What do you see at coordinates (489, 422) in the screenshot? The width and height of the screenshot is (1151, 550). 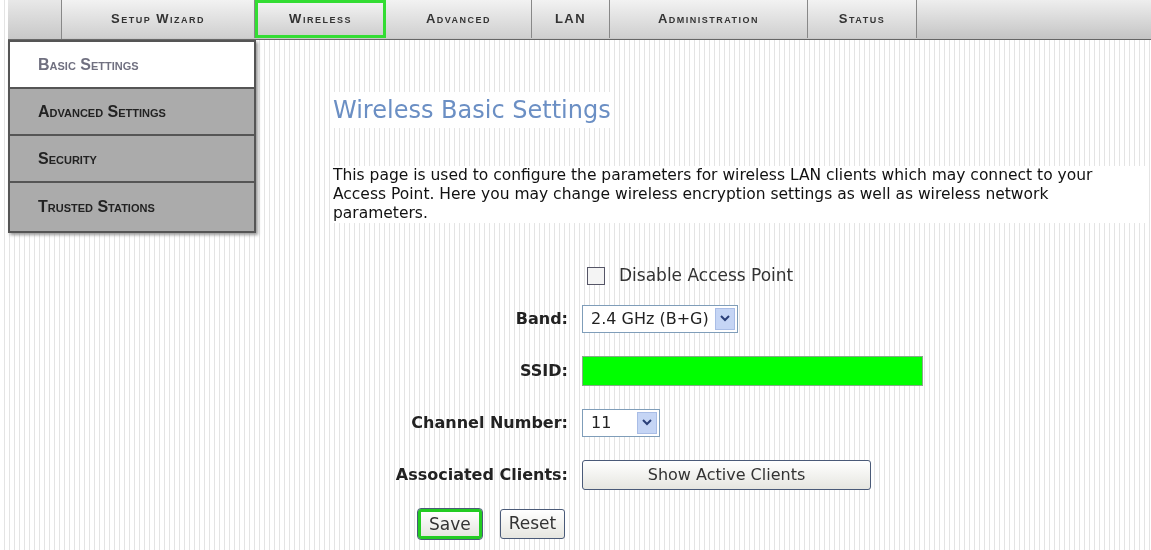 I see `field-label: Channel Number:` at bounding box center [489, 422].